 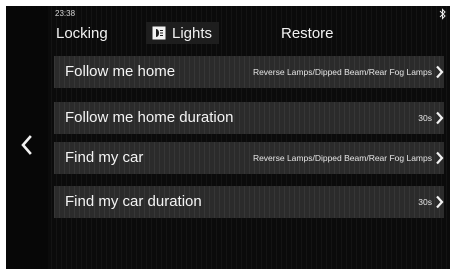 I want to click on bluetooth-icon, so click(x=442, y=14).